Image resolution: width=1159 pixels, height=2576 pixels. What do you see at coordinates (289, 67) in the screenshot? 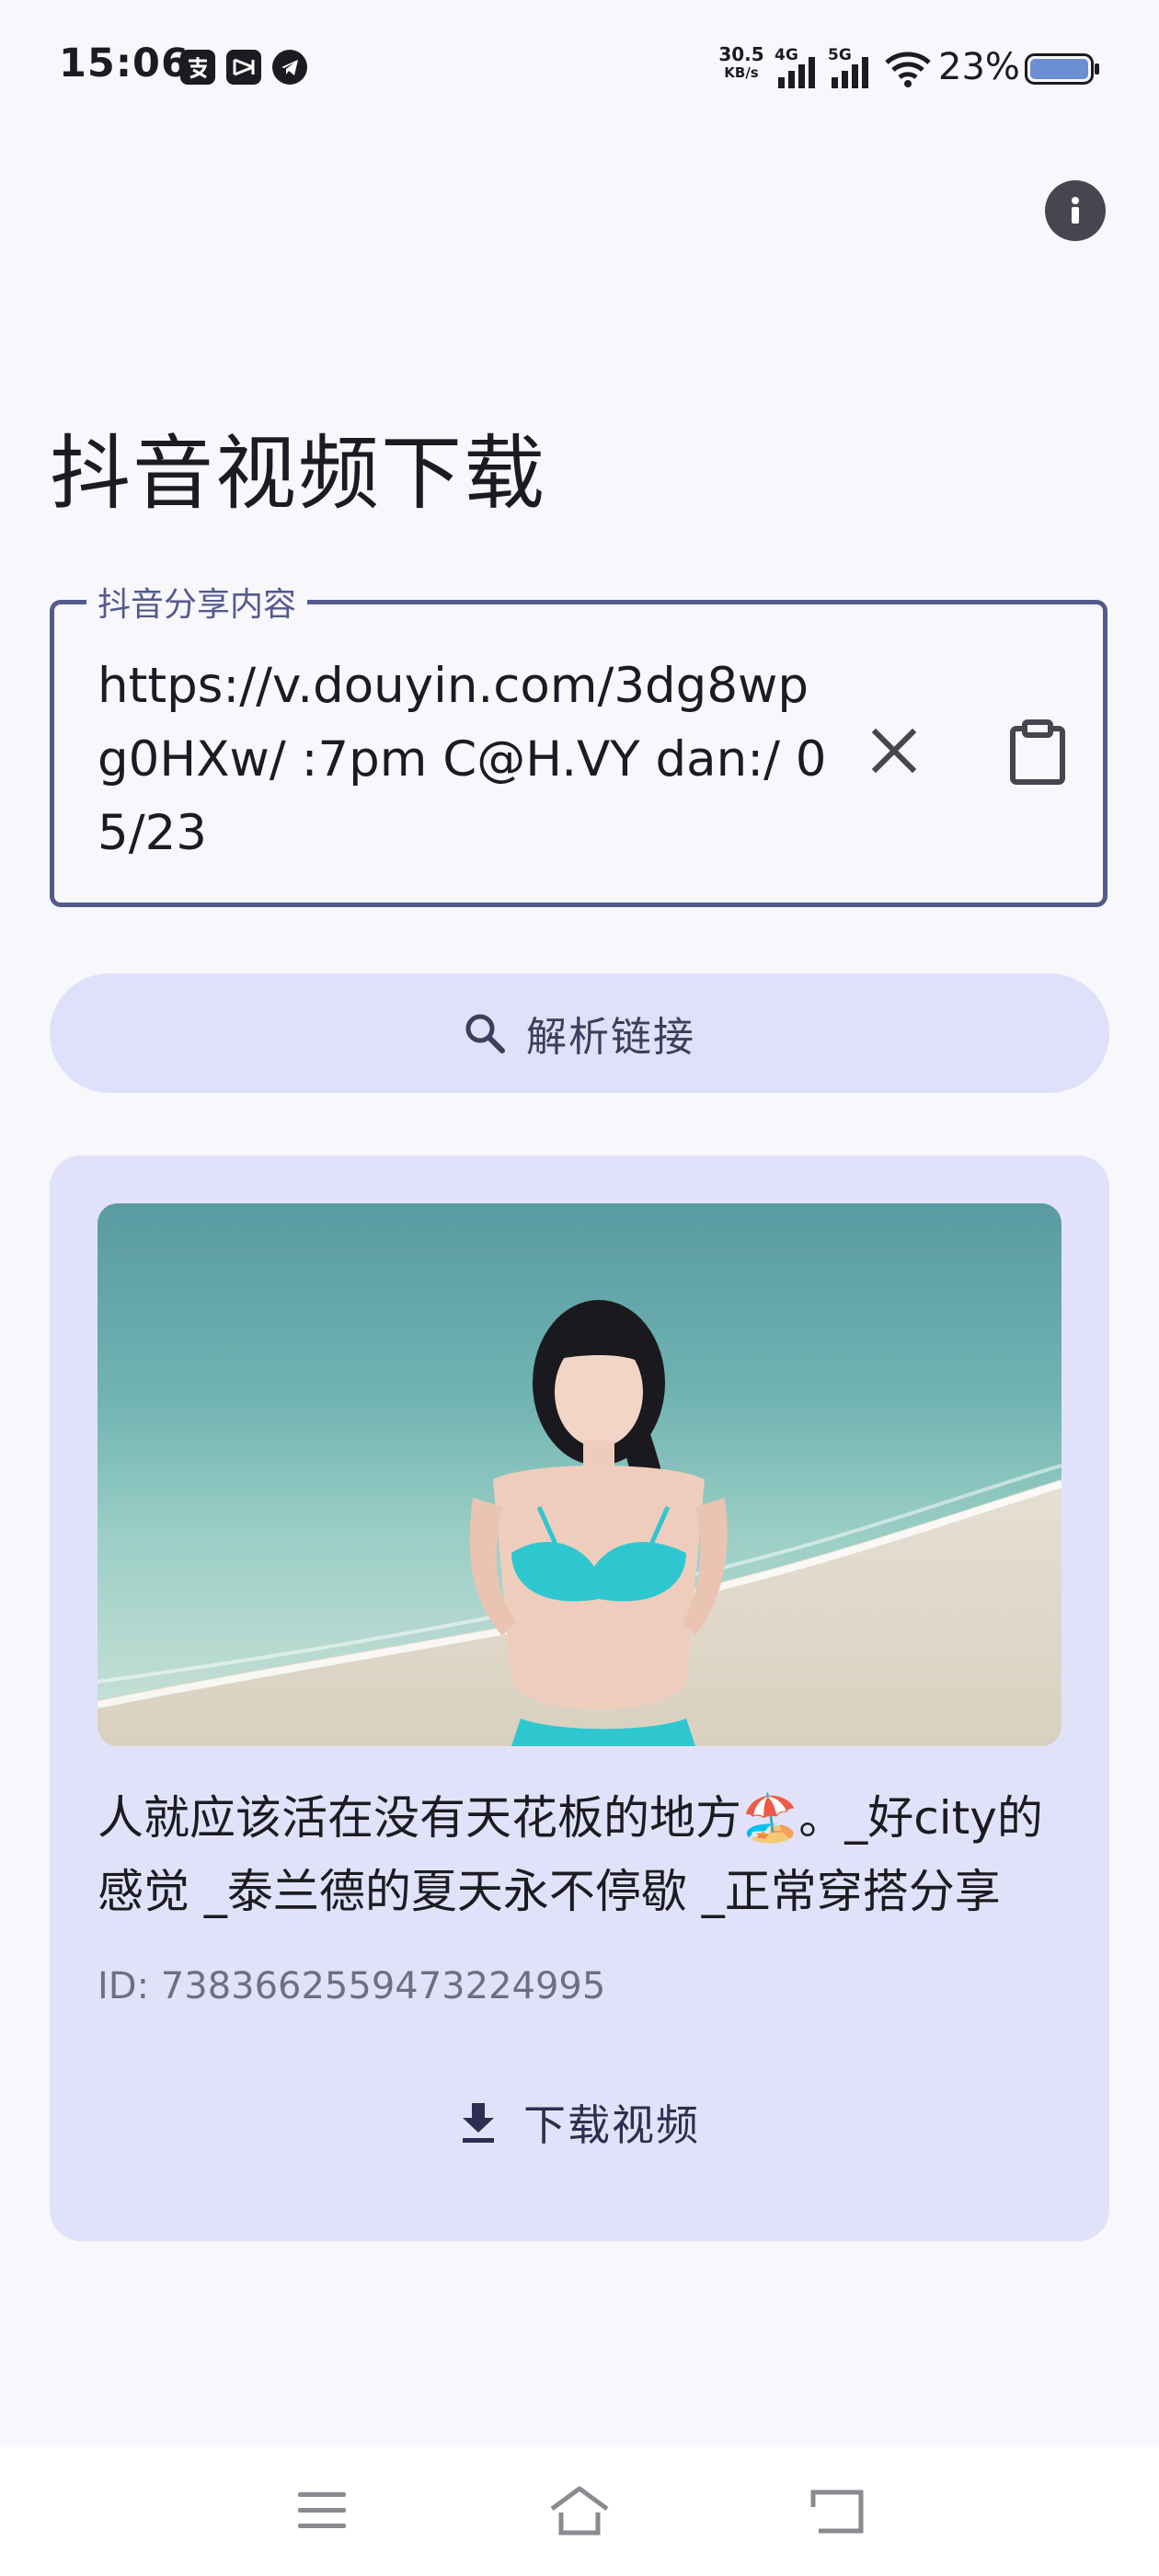
I see `telegram-icon` at bounding box center [289, 67].